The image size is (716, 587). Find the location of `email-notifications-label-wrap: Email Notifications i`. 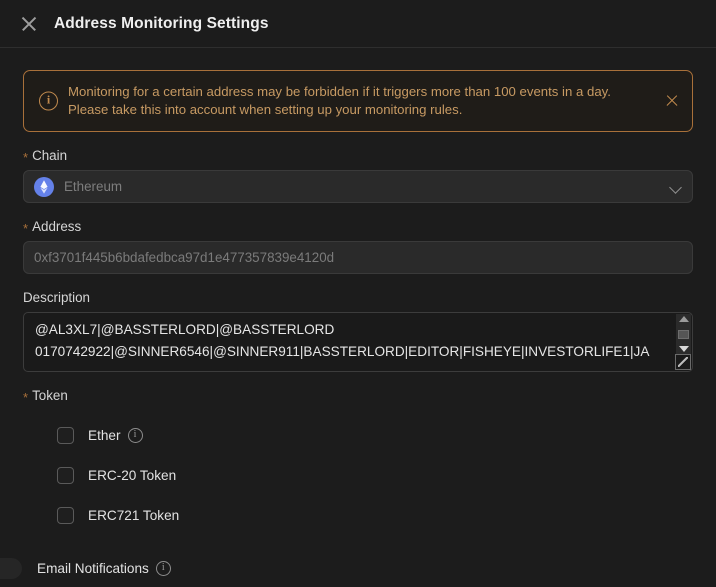

email-notifications-label-wrap: Email Notifications i is located at coordinates (104, 568).